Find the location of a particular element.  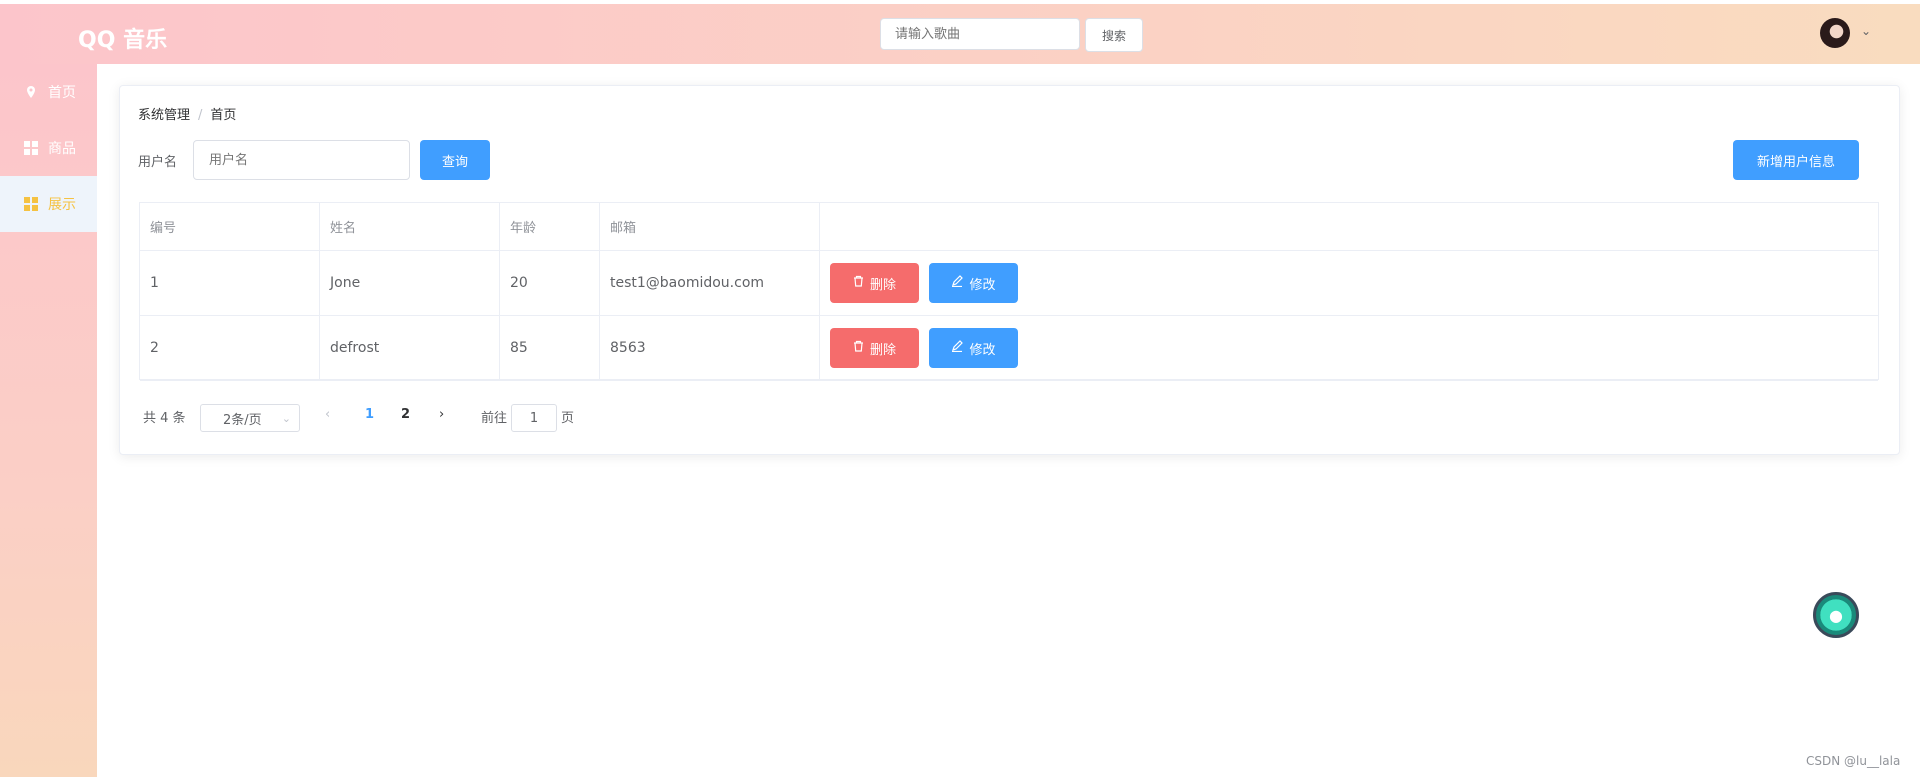

add-user-button: 新增用户信息 is located at coordinates (1796, 160).